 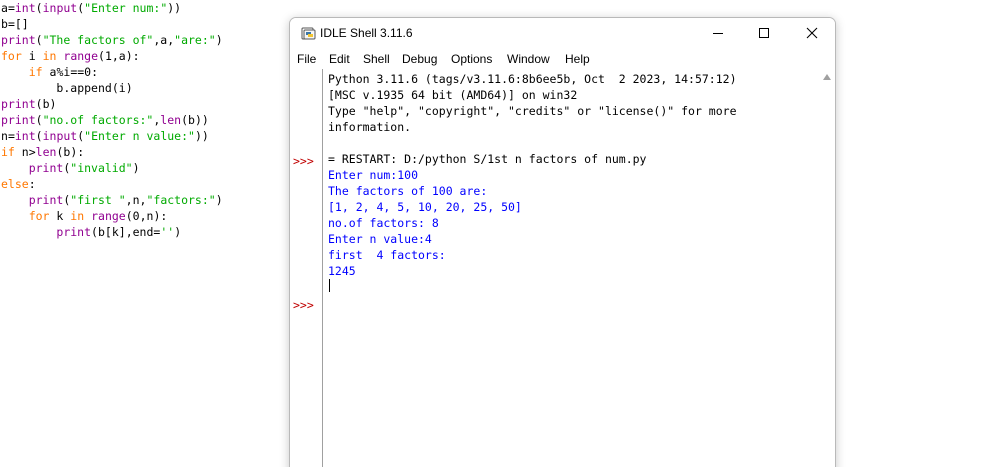 What do you see at coordinates (32, 184) in the screenshot?
I see `code-token: :` at bounding box center [32, 184].